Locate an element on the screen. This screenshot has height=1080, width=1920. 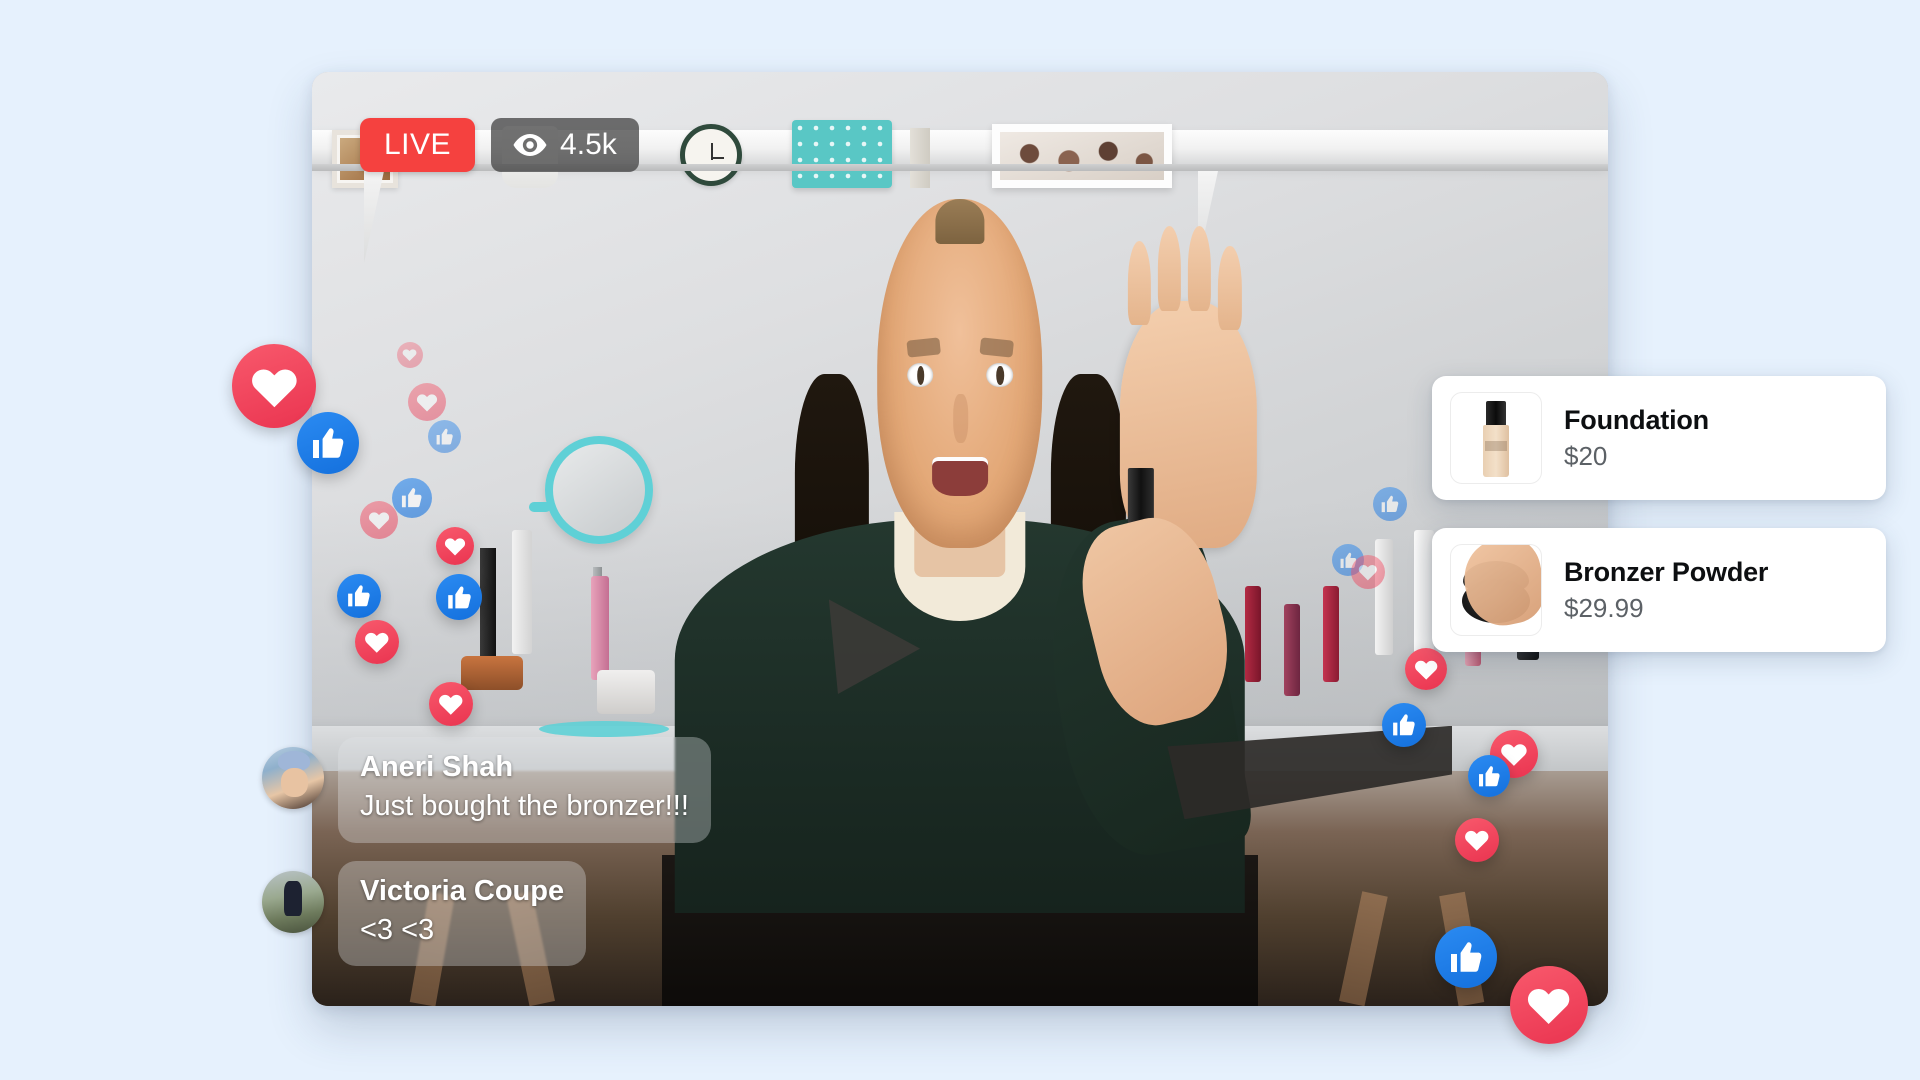
desk-powder-jar is located at coordinates (626, 691).